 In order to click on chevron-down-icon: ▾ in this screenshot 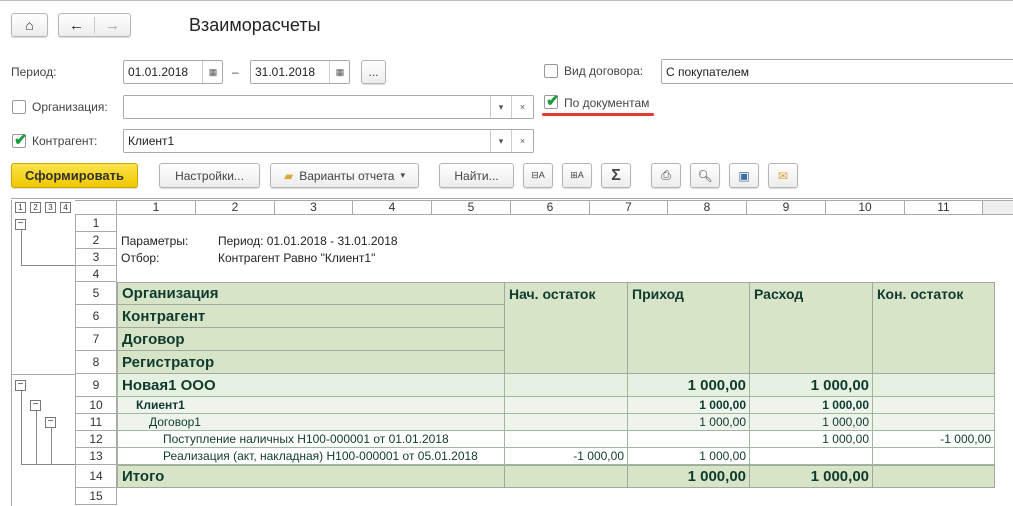, I will do `click(403, 175)`.